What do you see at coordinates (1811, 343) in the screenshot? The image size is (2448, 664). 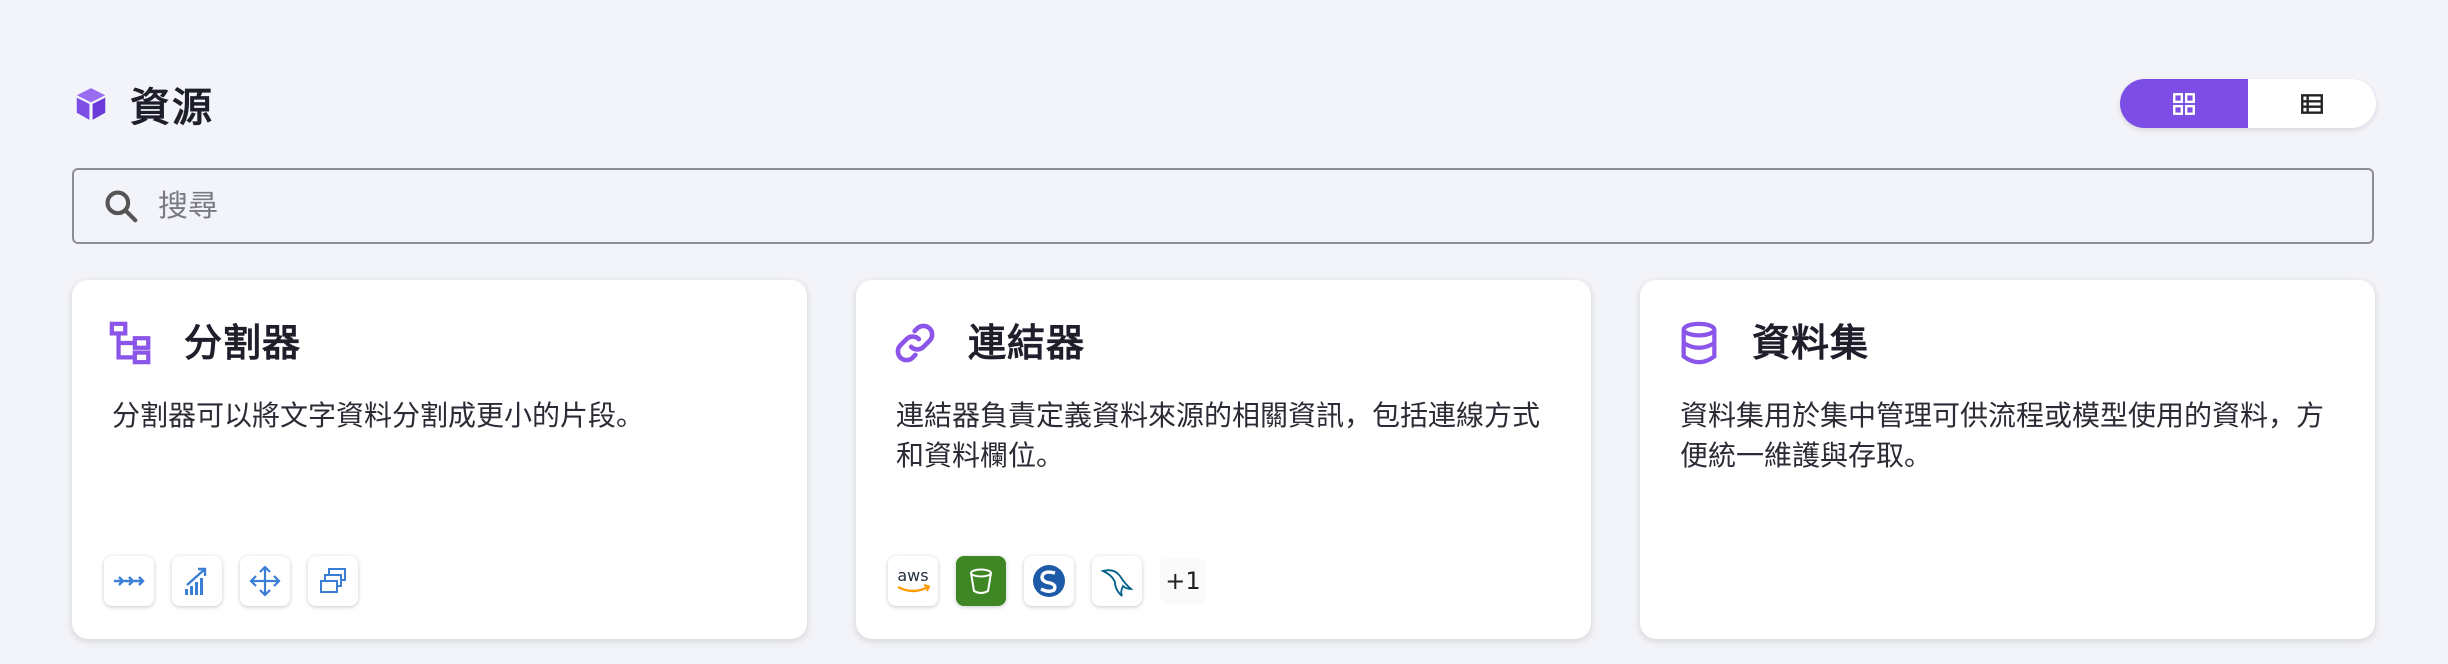 I see `card-title: 資料集` at bounding box center [1811, 343].